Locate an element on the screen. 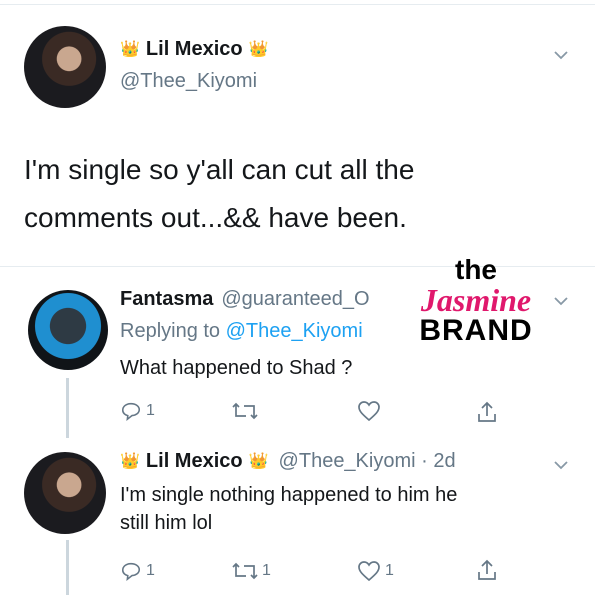 This screenshot has width=595, height=595. retweet-button is located at coordinates (247, 411).